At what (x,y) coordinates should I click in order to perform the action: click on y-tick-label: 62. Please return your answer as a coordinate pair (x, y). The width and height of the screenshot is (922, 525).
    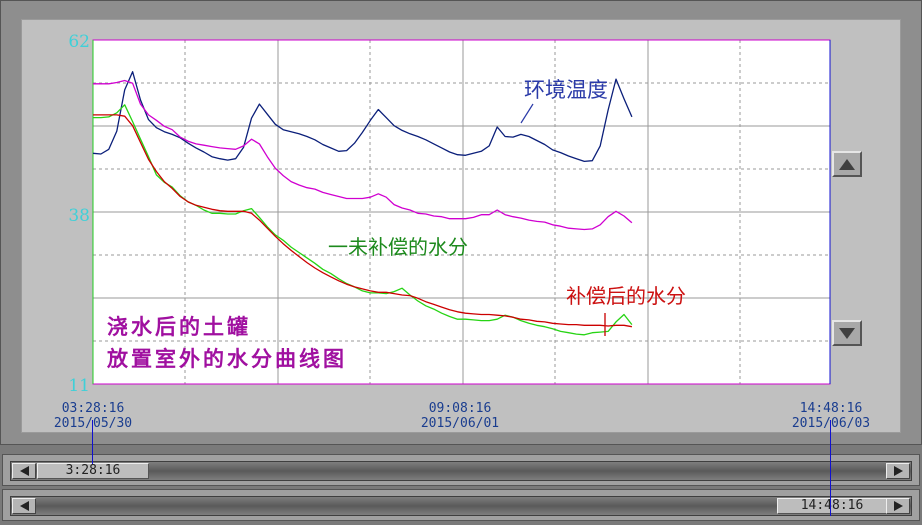
    Looking at the image, I should click on (79, 42).